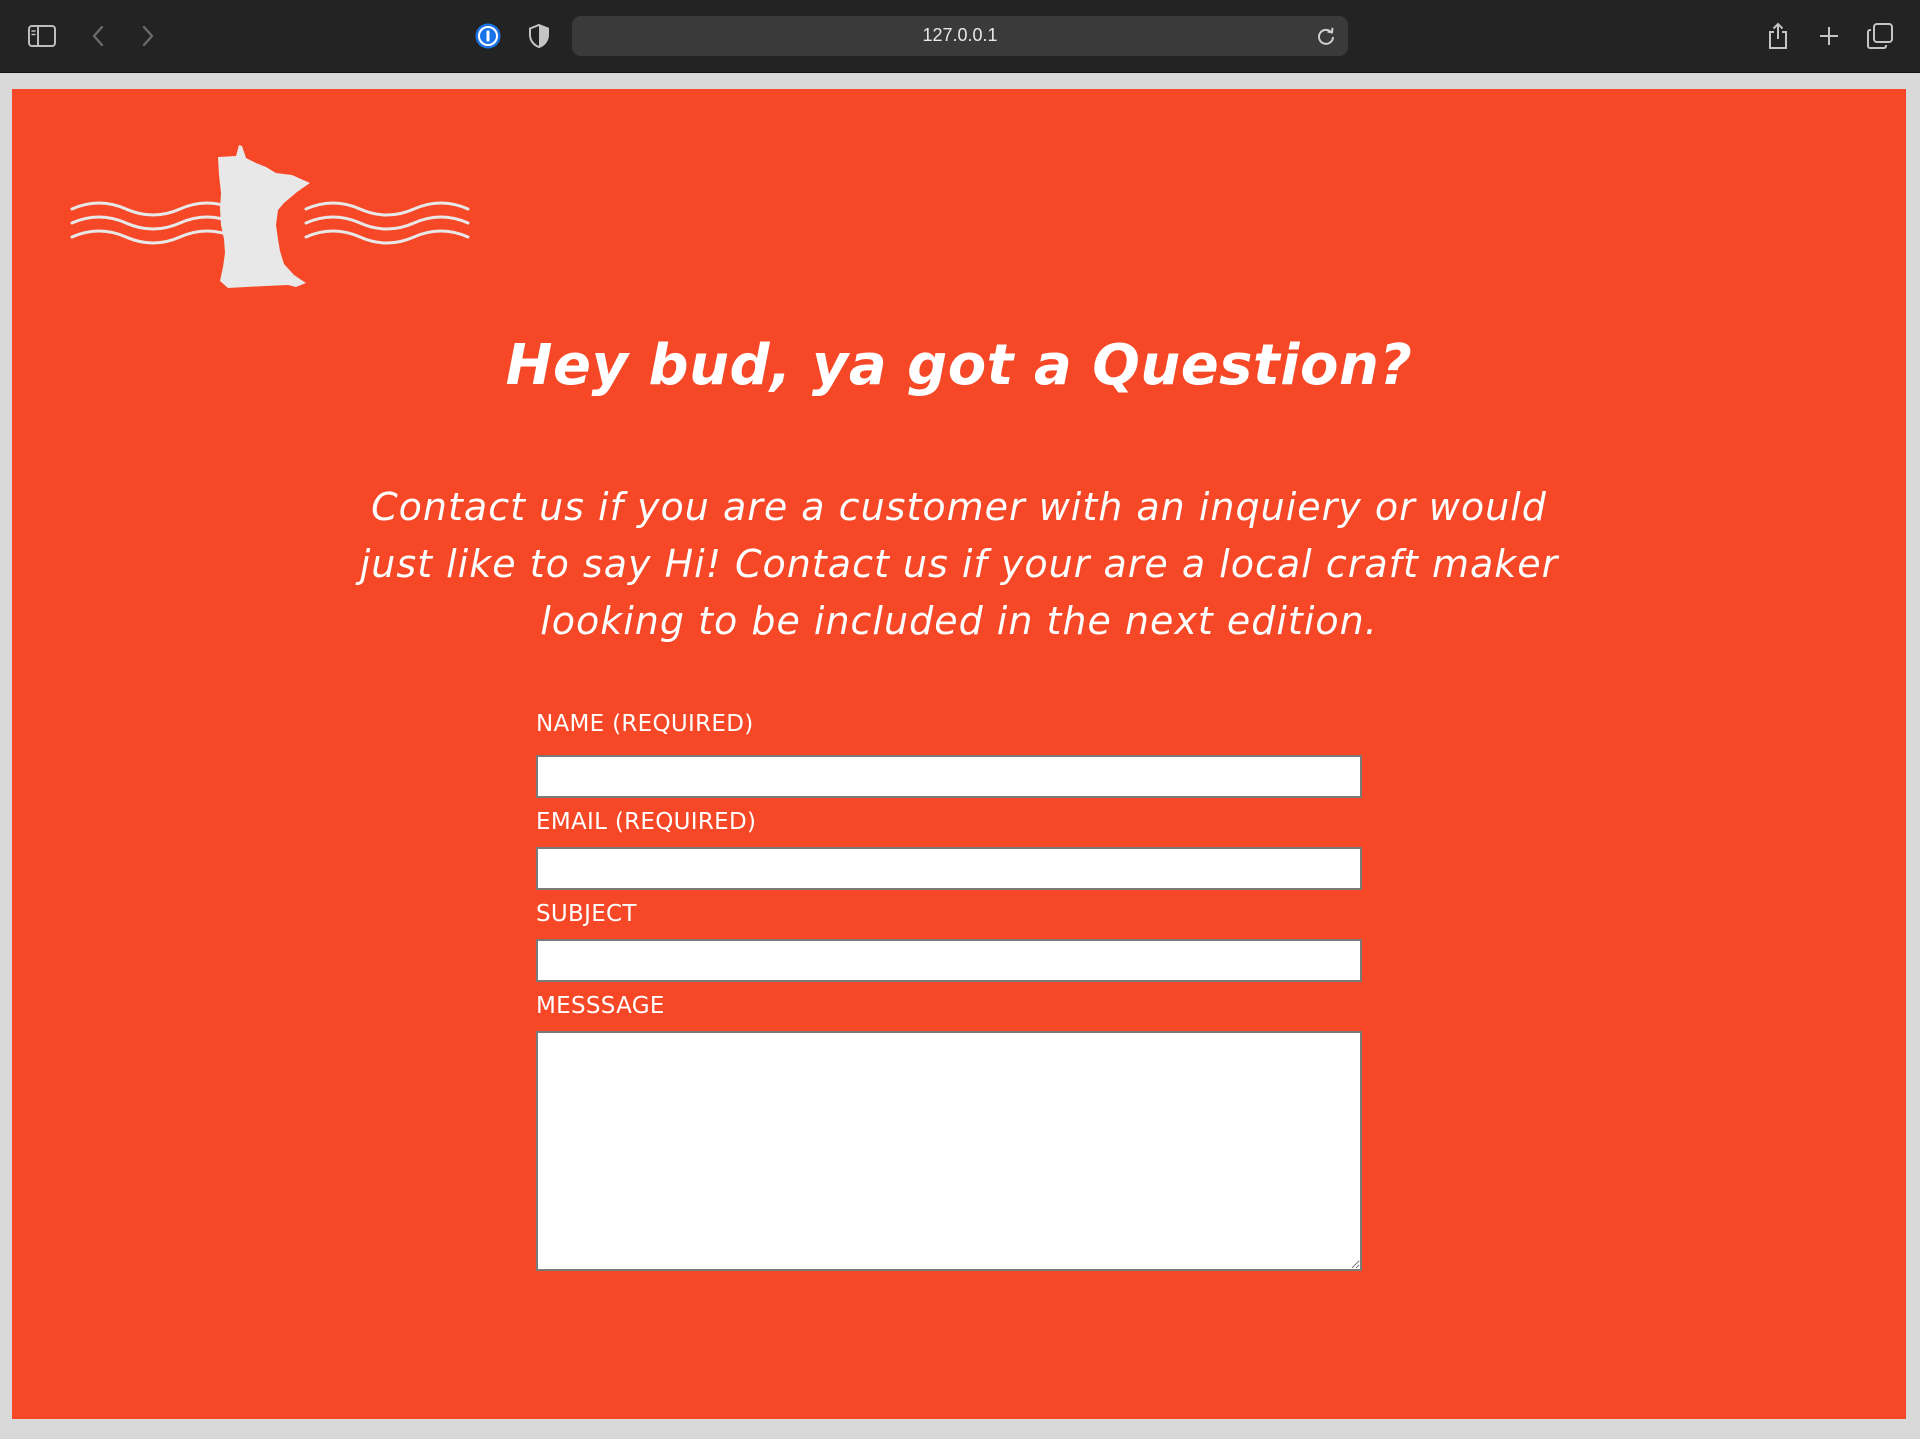 The height and width of the screenshot is (1439, 1920). I want to click on tabs-overview-icon, so click(1880, 36).